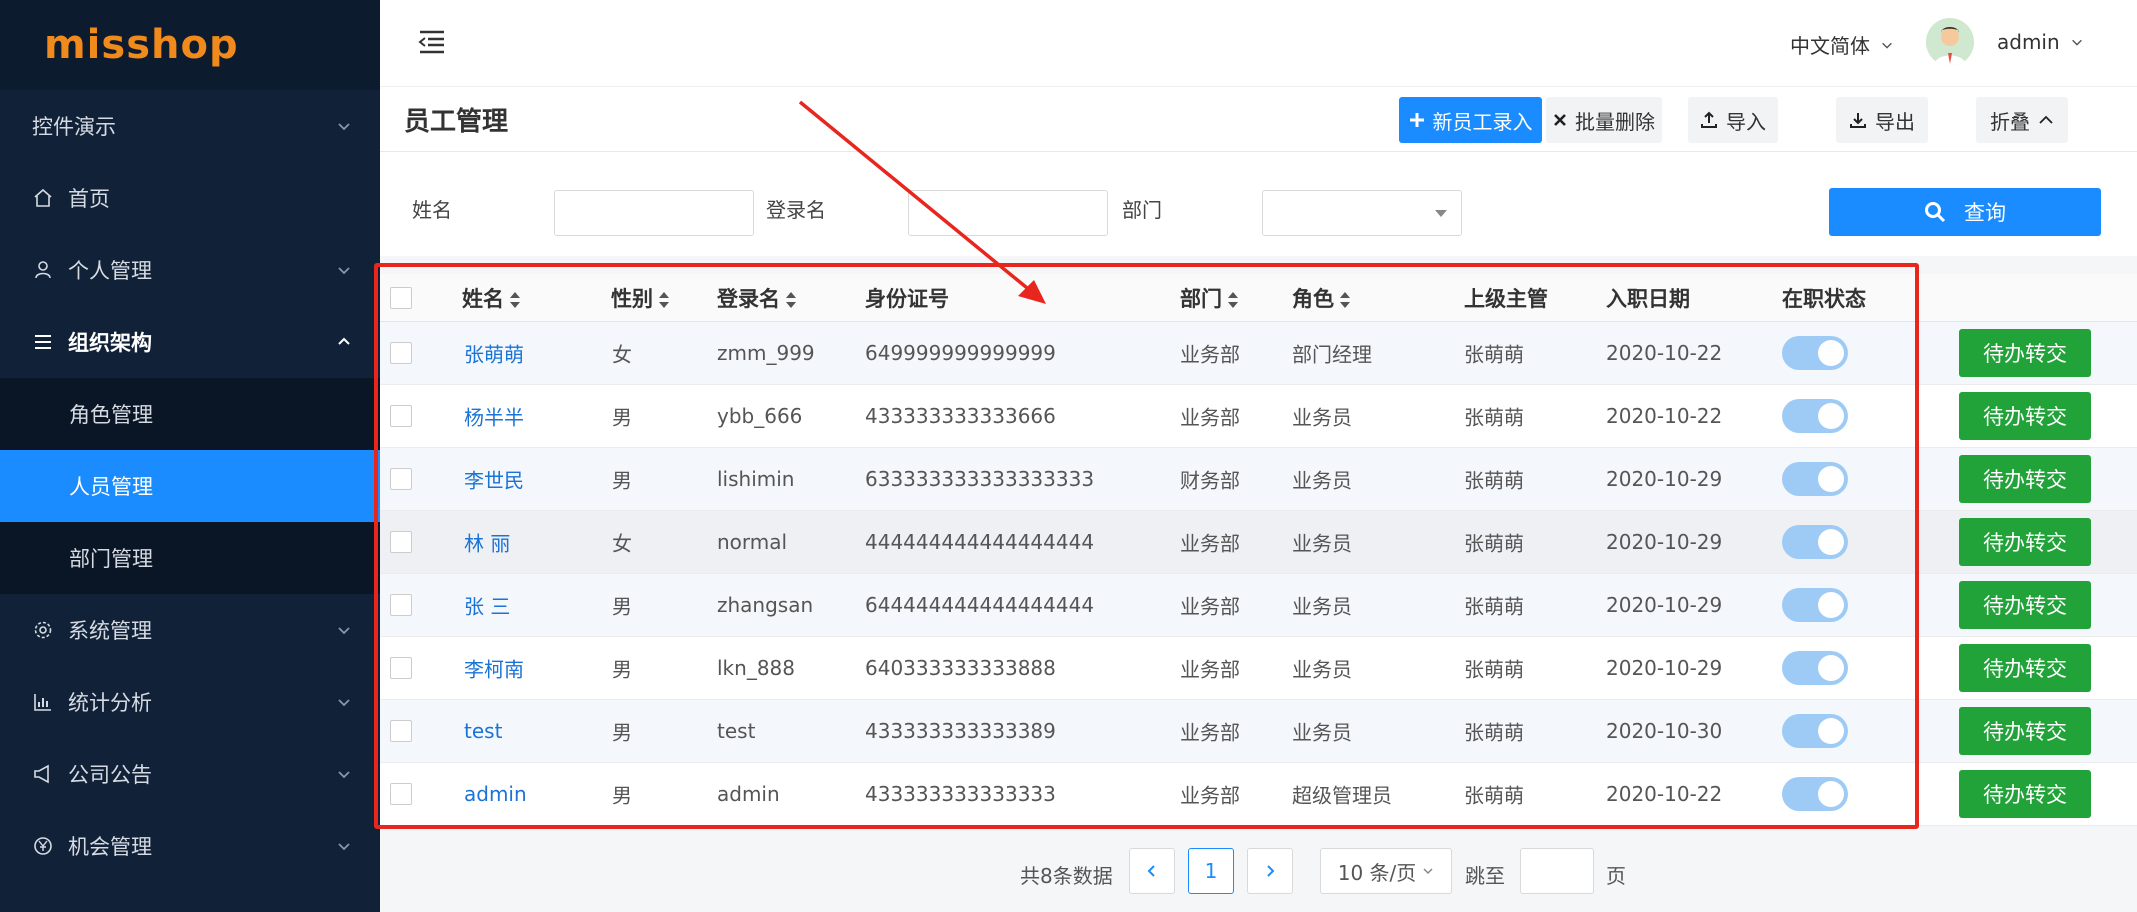 The height and width of the screenshot is (912, 2137). Describe the element at coordinates (1470, 120) in the screenshot. I see `new-employee-button: 新员工录入` at that location.